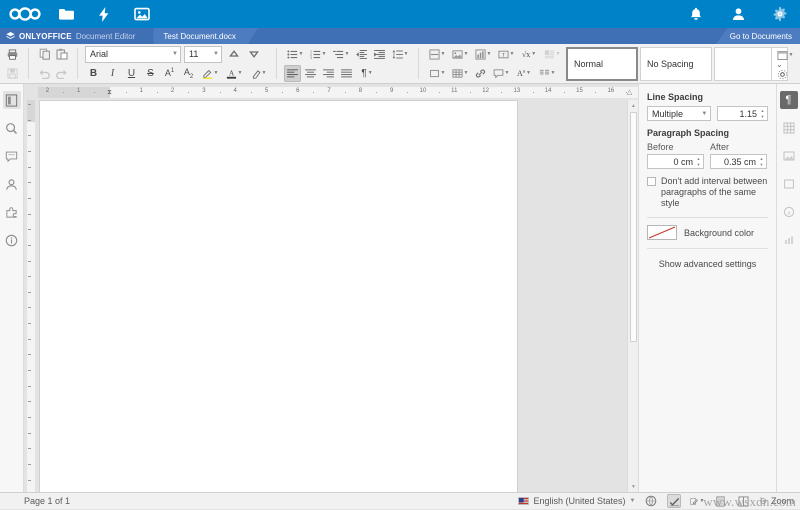  What do you see at coordinates (480, 73) in the screenshot?
I see `insert-hyperlink-button` at bounding box center [480, 73].